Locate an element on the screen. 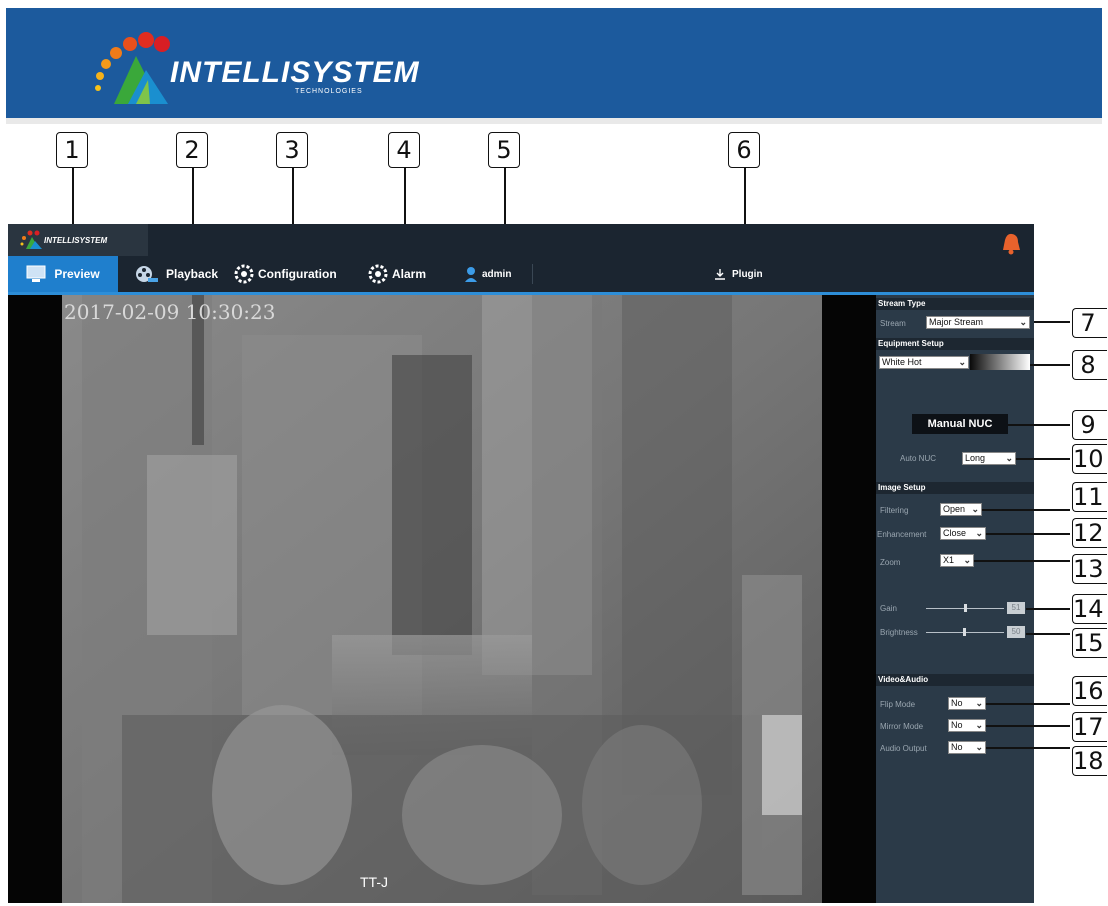 The image size is (1108, 906). gain-value: 51 is located at coordinates (1016, 608).